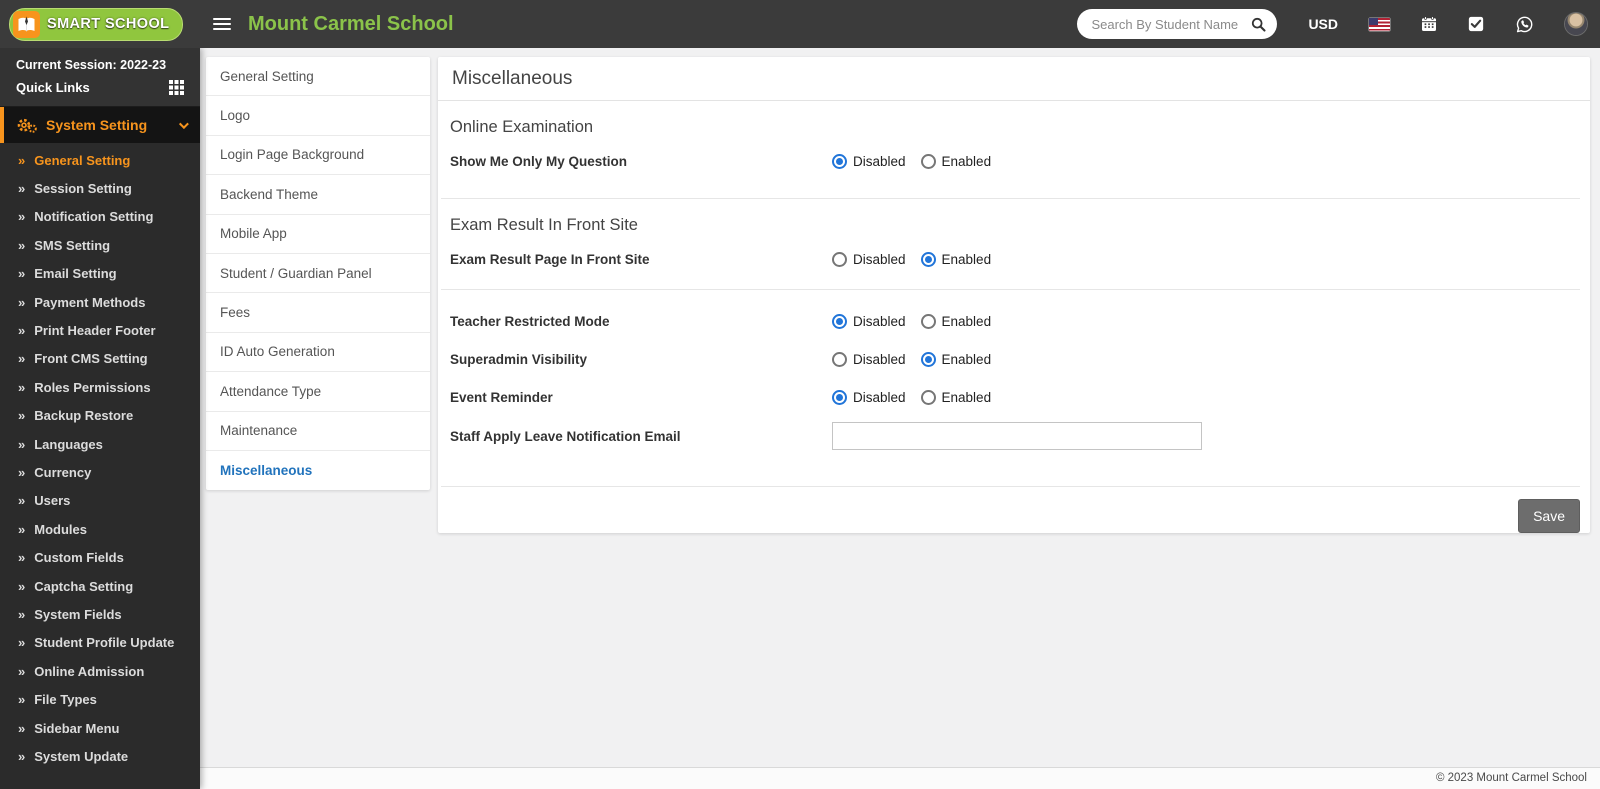 The image size is (1600, 789). I want to click on calendar-icon, so click(1429, 24).